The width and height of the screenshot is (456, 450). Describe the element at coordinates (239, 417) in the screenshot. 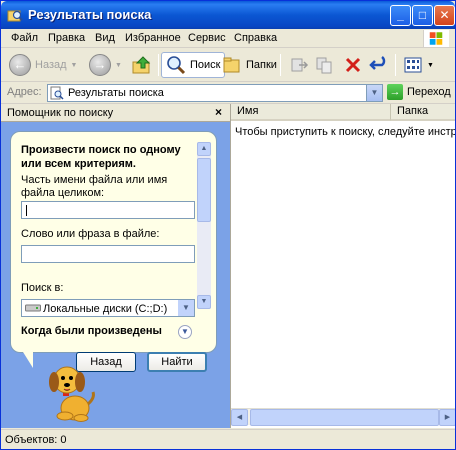

I see `scroll-left-icon: ◀` at that location.